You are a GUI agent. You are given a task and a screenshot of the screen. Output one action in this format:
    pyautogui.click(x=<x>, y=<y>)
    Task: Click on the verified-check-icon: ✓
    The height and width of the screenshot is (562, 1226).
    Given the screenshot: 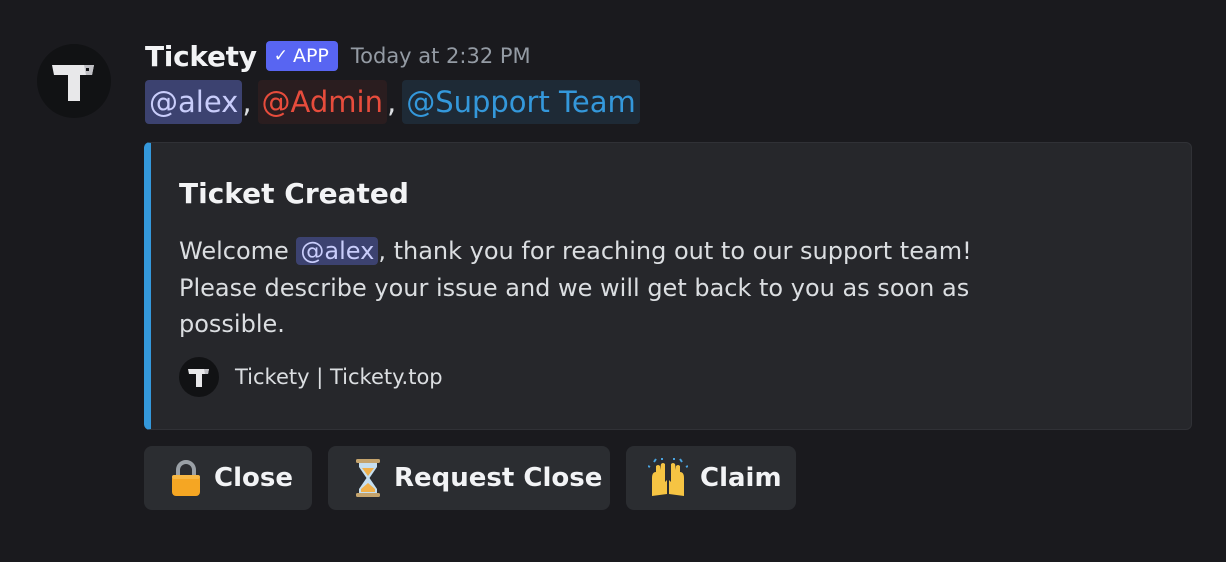 What is the action you would take?
    pyautogui.click(x=280, y=56)
    